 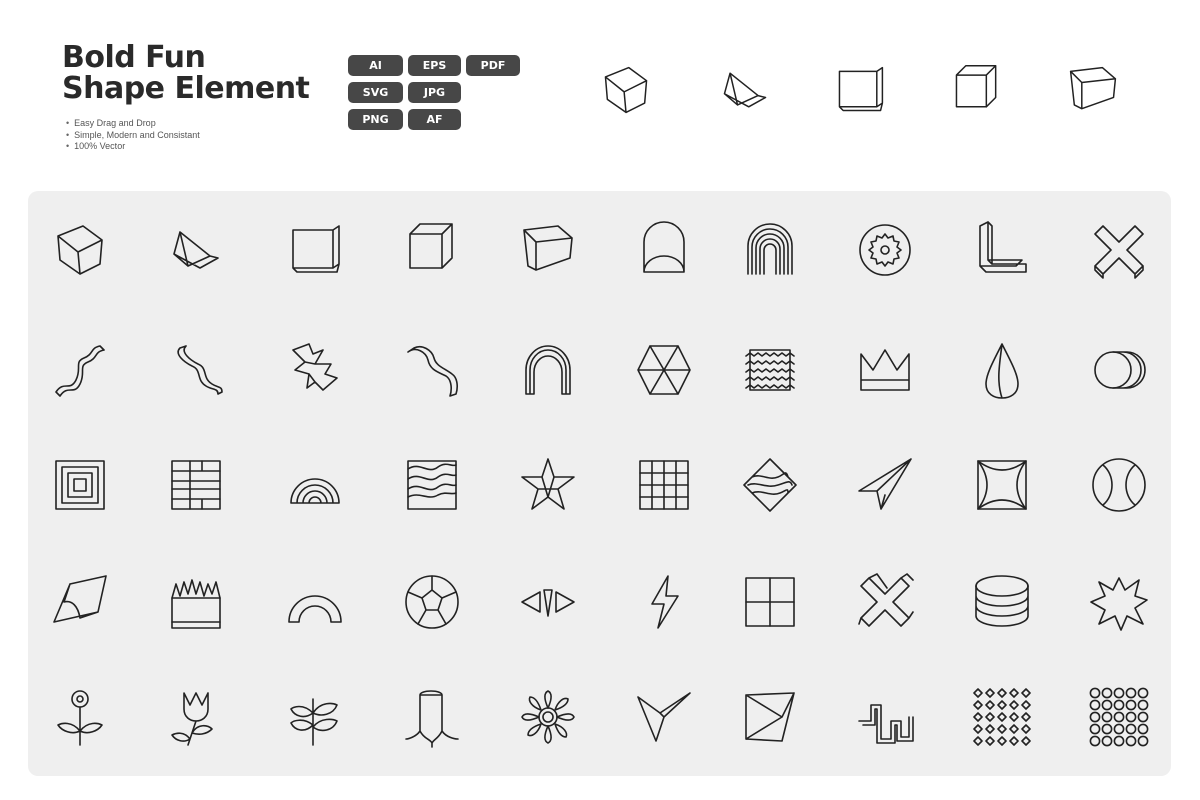 What do you see at coordinates (315, 609) in the screenshot?
I see `arch-icon` at bounding box center [315, 609].